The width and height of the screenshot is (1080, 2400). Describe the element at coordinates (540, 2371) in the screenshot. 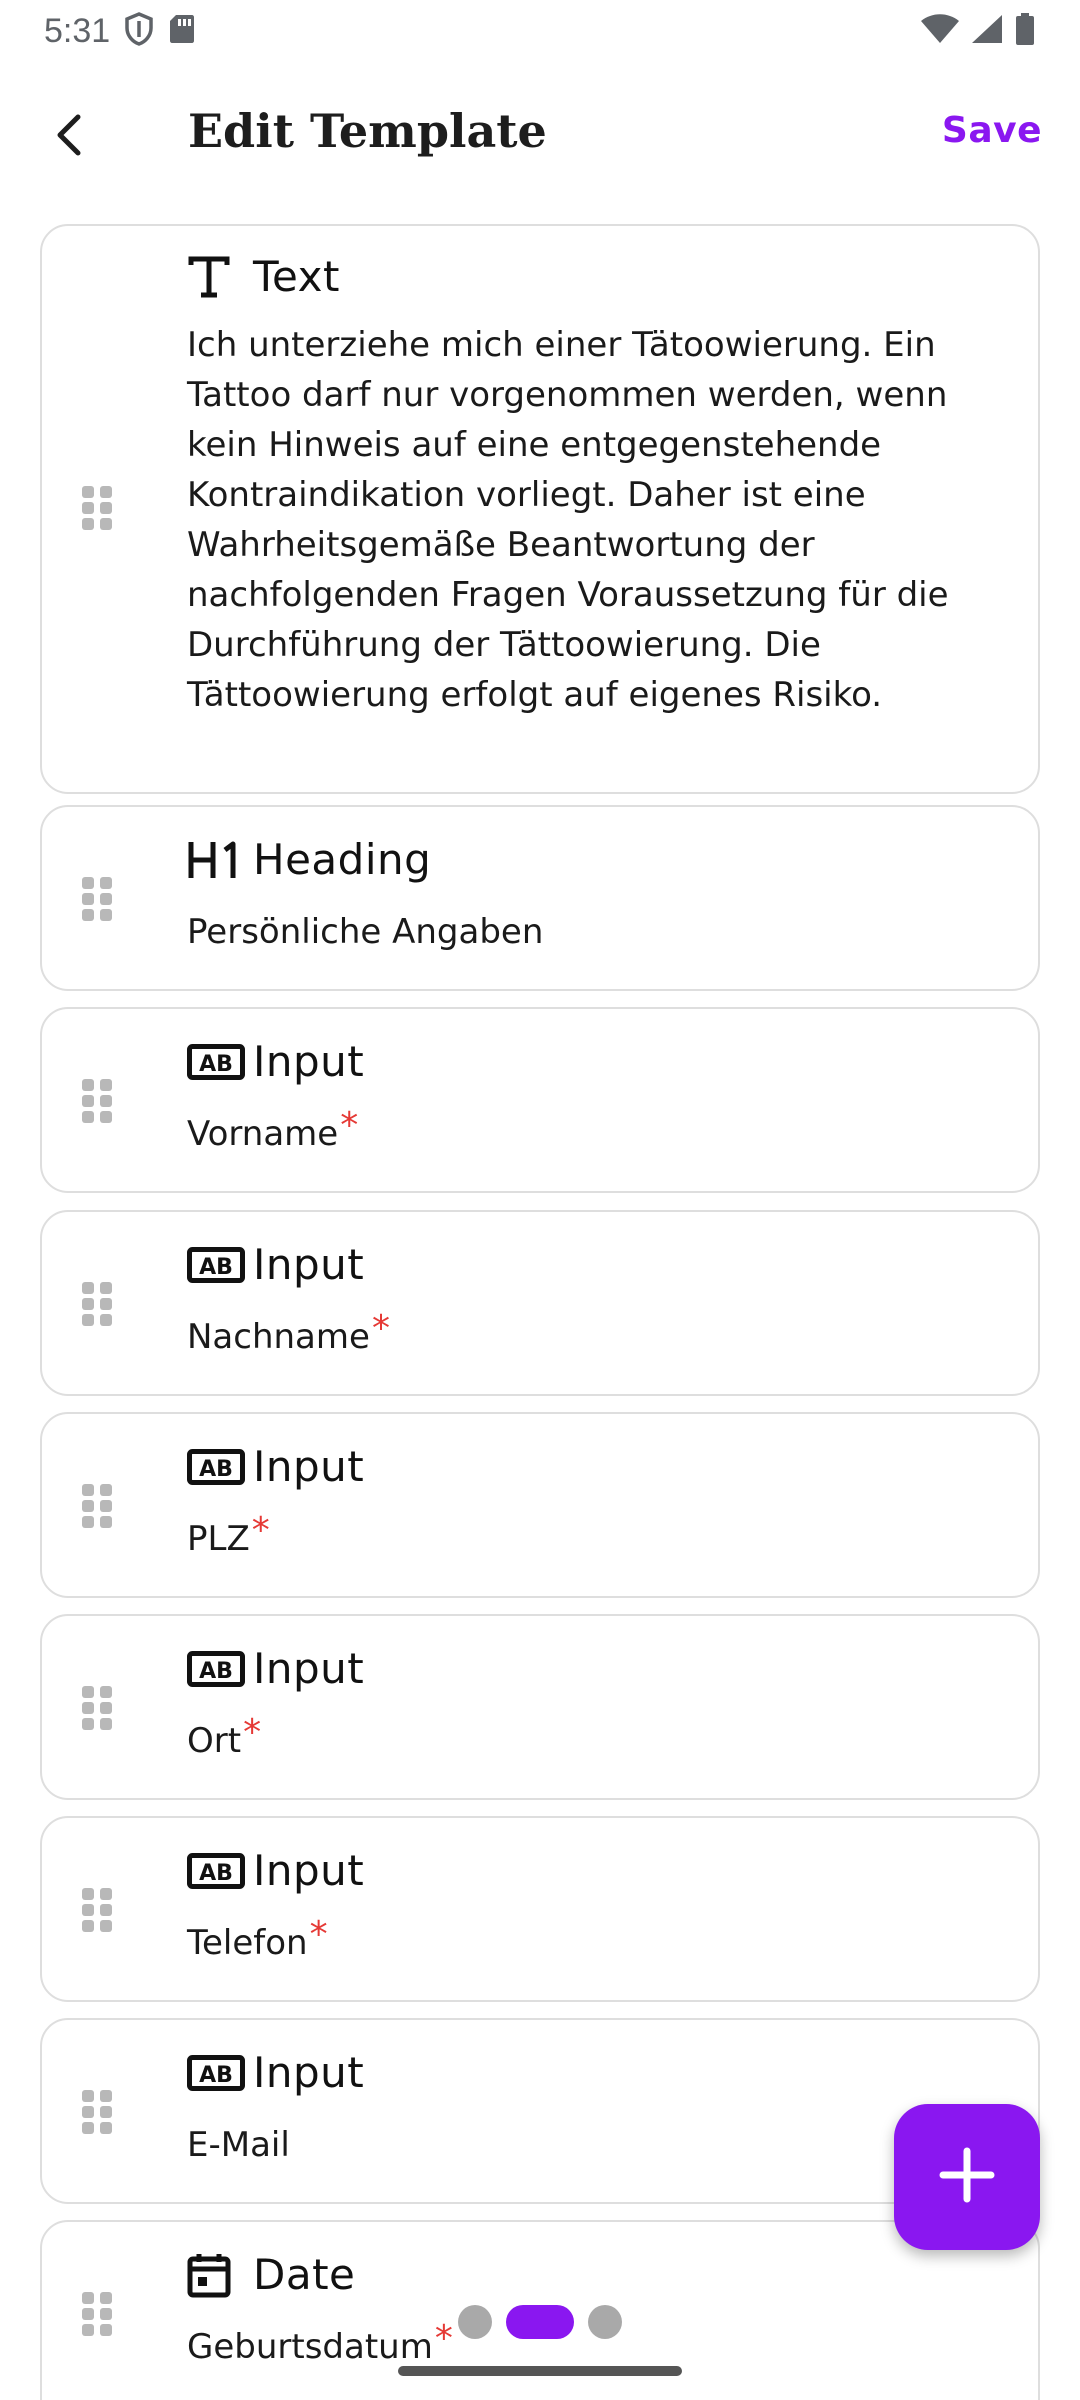

I see `gesture-nav-handle` at that location.